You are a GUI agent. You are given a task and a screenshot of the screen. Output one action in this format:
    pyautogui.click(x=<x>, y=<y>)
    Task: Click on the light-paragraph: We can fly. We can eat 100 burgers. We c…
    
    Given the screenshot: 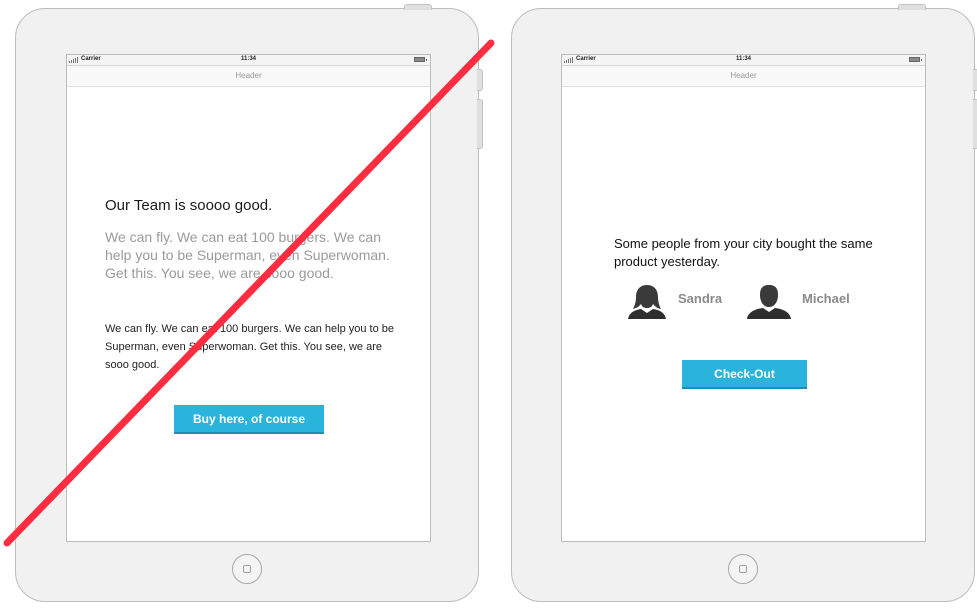 What is the action you would take?
    pyautogui.click(x=247, y=255)
    